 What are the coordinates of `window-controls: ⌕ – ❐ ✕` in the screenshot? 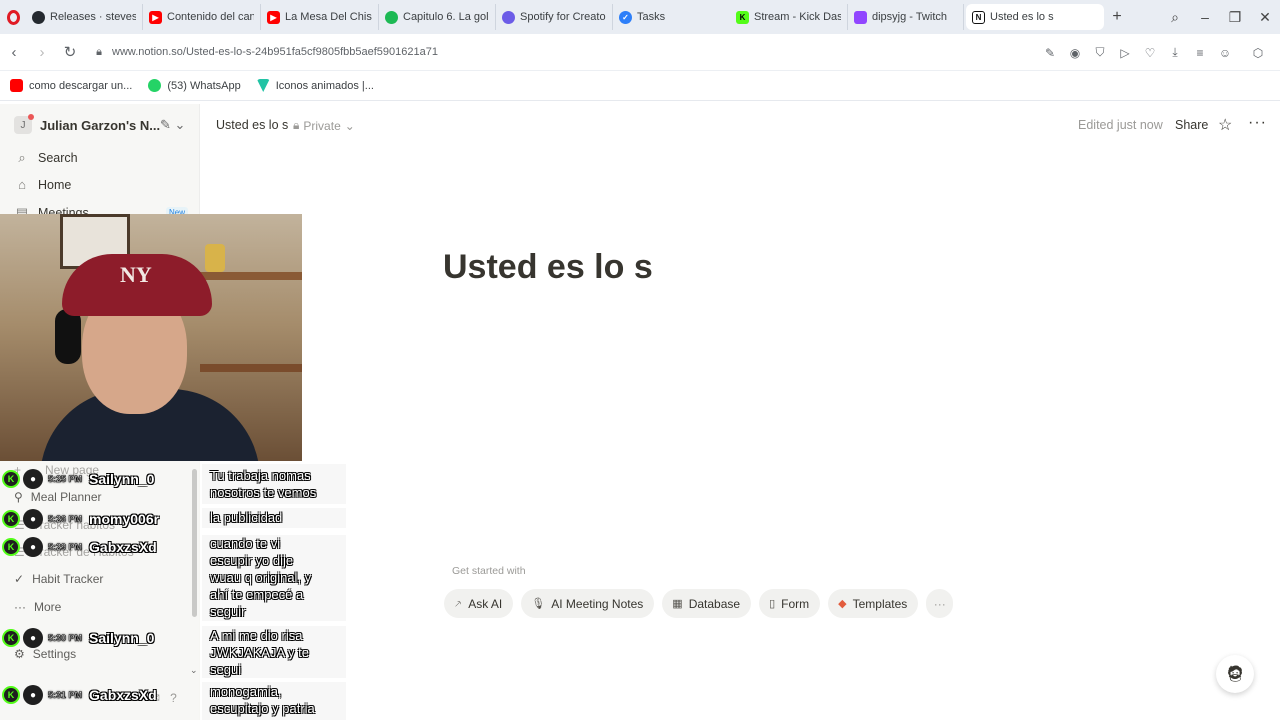 It's located at (1220, 17).